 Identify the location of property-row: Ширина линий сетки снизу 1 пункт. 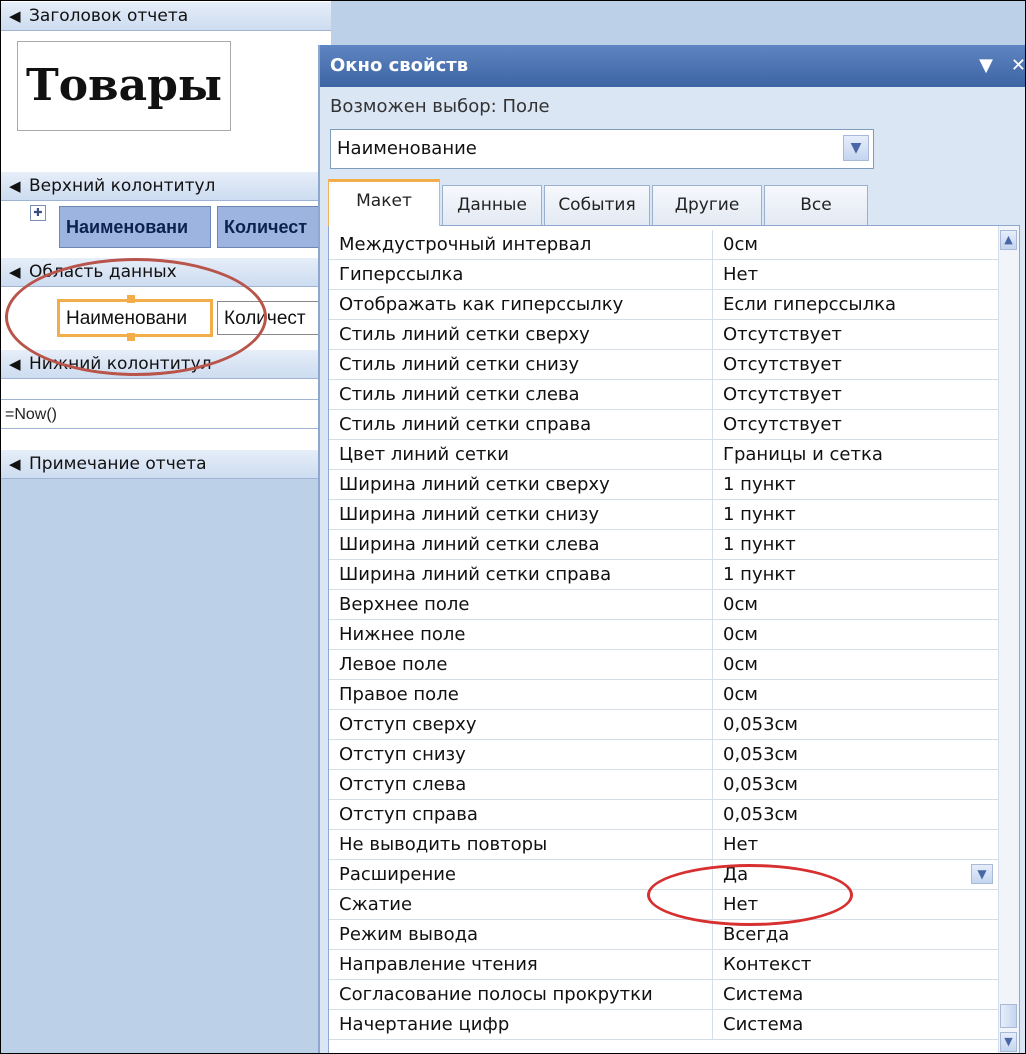
(664, 515).